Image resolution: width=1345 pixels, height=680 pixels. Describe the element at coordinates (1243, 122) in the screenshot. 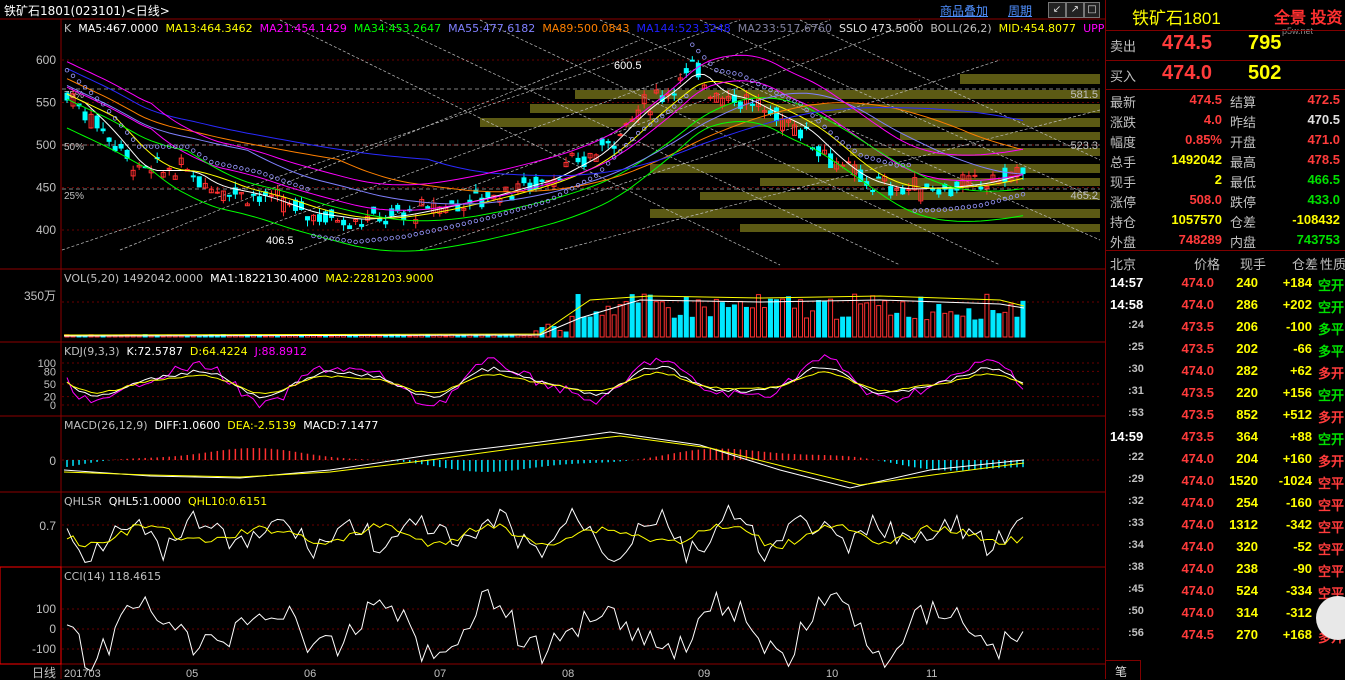

I see `stat-label: 昨结` at that location.